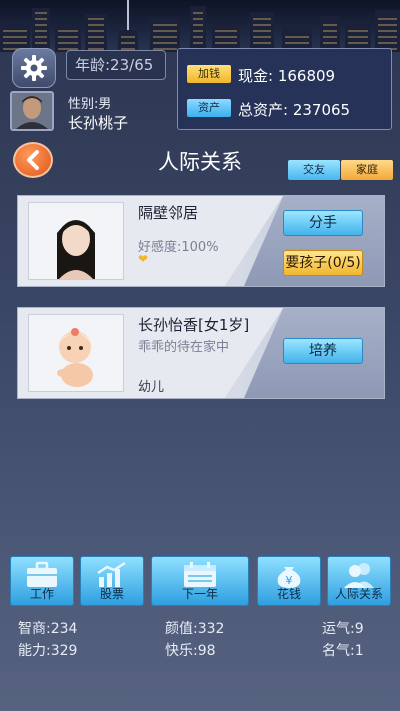 Image resolution: width=400 pixels, height=711 pixels. Describe the element at coordinates (200, 581) in the screenshot. I see `nav-next-year: 下一年` at that location.